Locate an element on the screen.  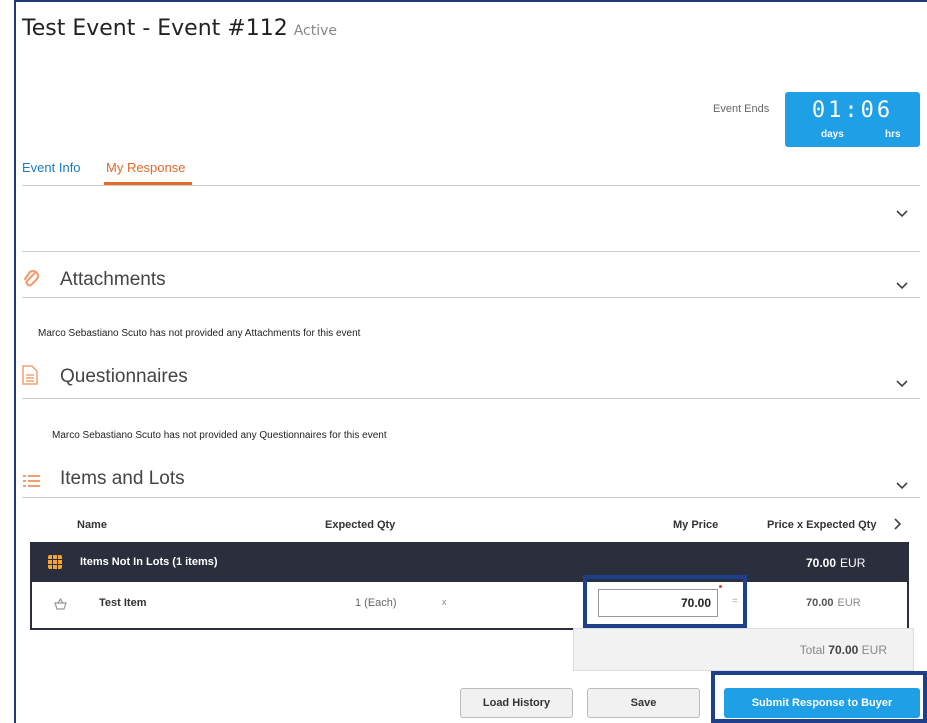
paperclip-icon is located at coordinates (31, 278).